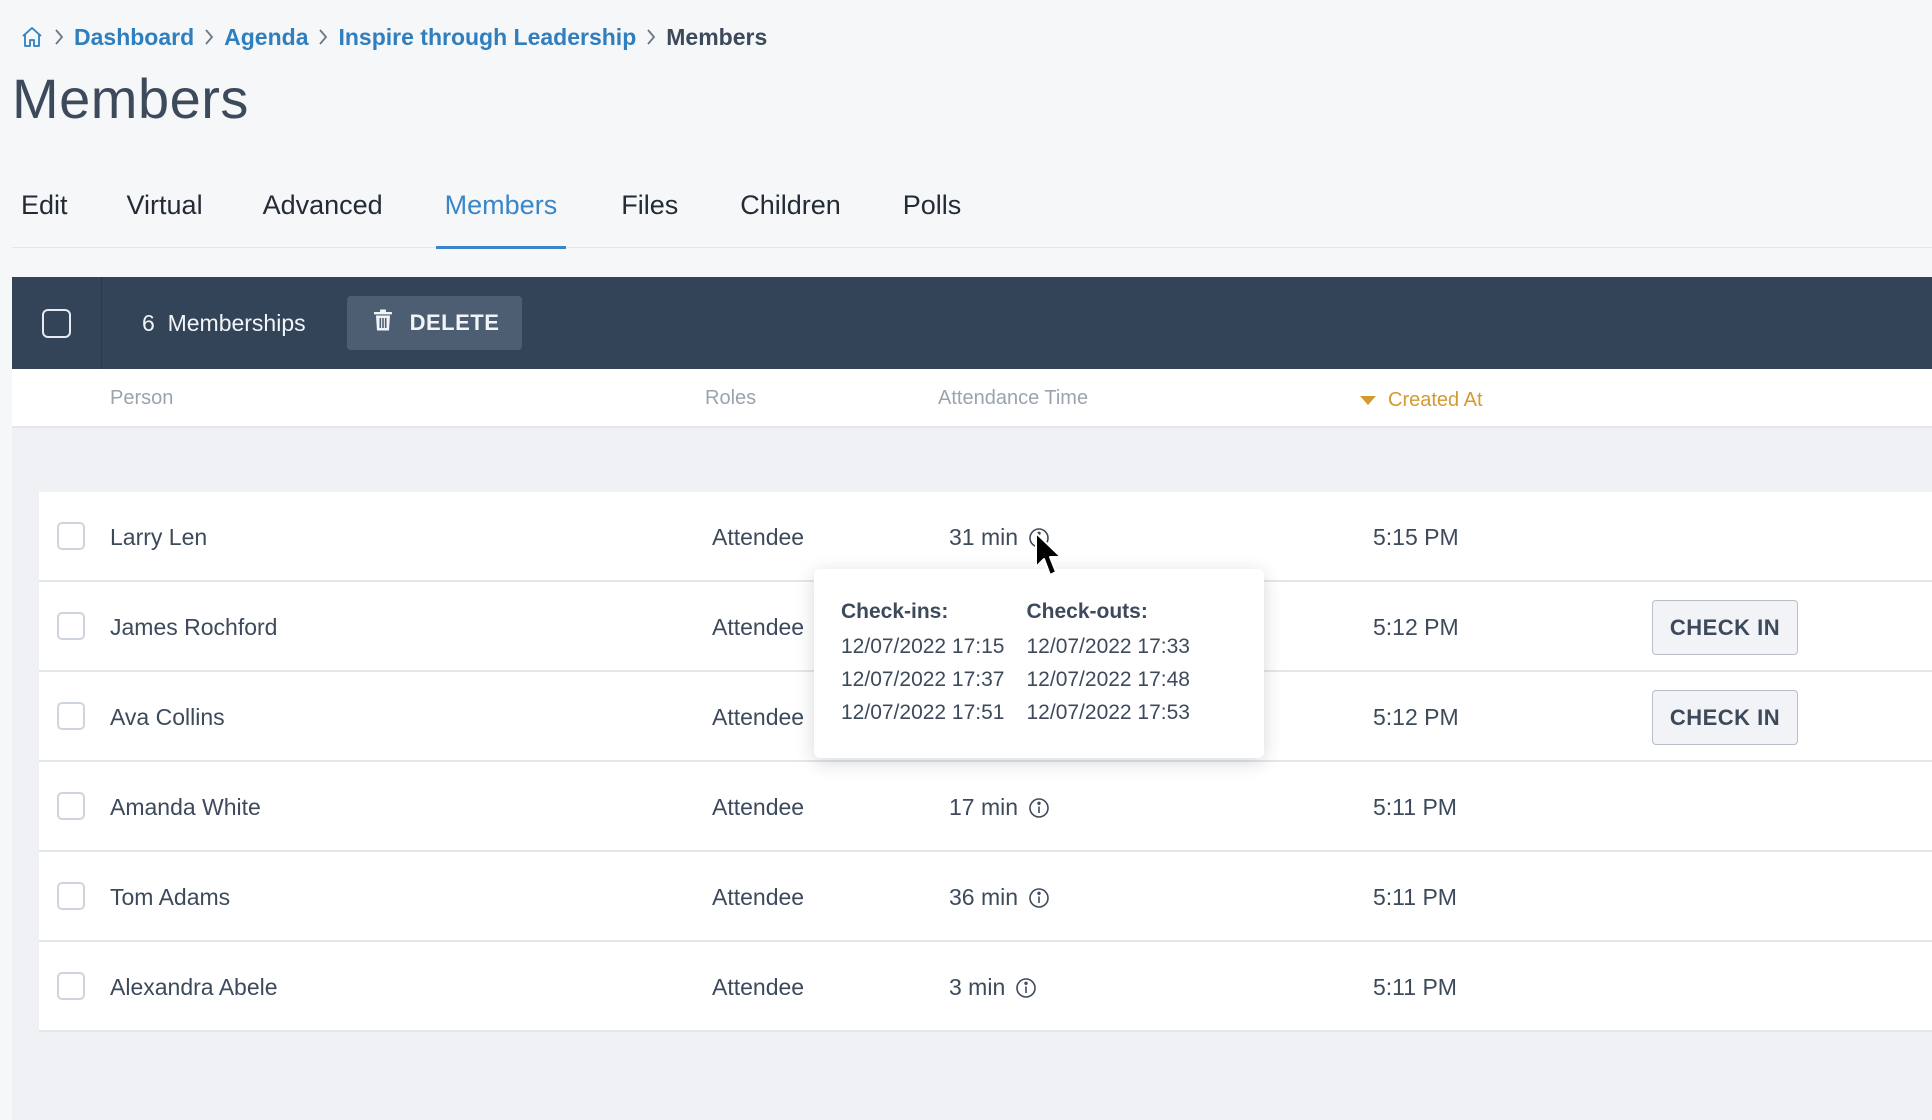 This screenshot has width=1932, height=1120. What do you see at coordinates (977, 987) in the screenshot?
I see `attendance-value: 3 min` at bounding box center [977, 987].